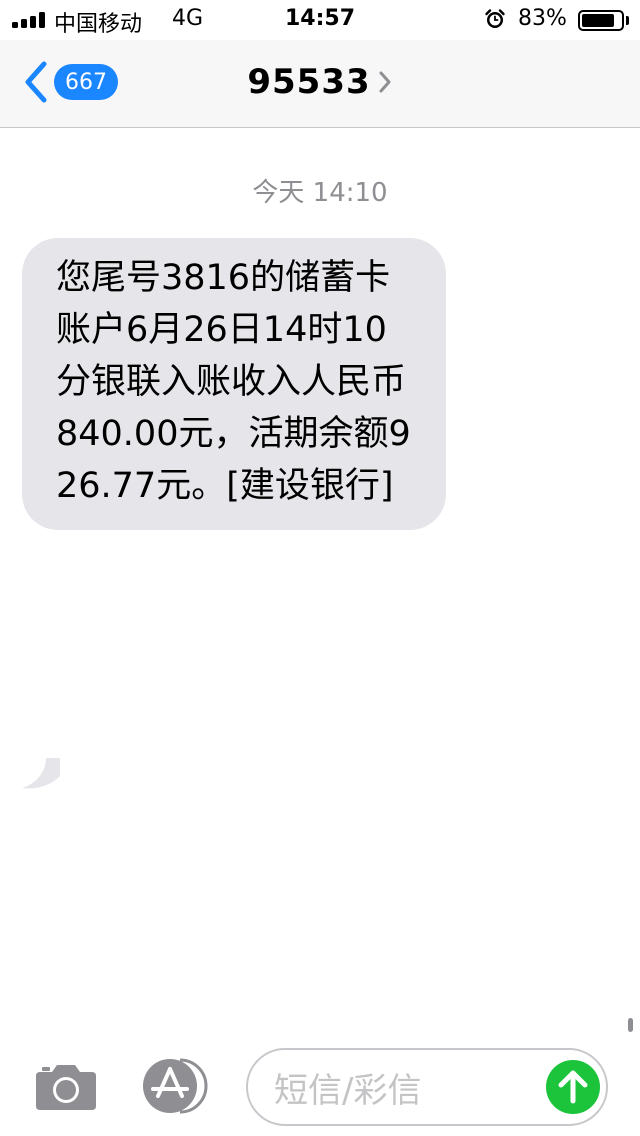 The height and width of the screenshot is (1136, 640). What do you see at coordinates (385, 82) in the screenshot?
I see `chevron-right-icon` at bounding box center [385, 82].